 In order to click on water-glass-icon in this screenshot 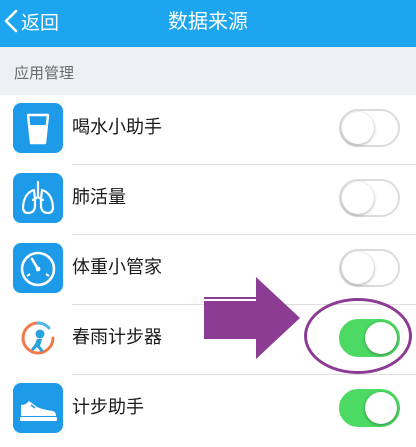, I will do `click(38, 128)`.